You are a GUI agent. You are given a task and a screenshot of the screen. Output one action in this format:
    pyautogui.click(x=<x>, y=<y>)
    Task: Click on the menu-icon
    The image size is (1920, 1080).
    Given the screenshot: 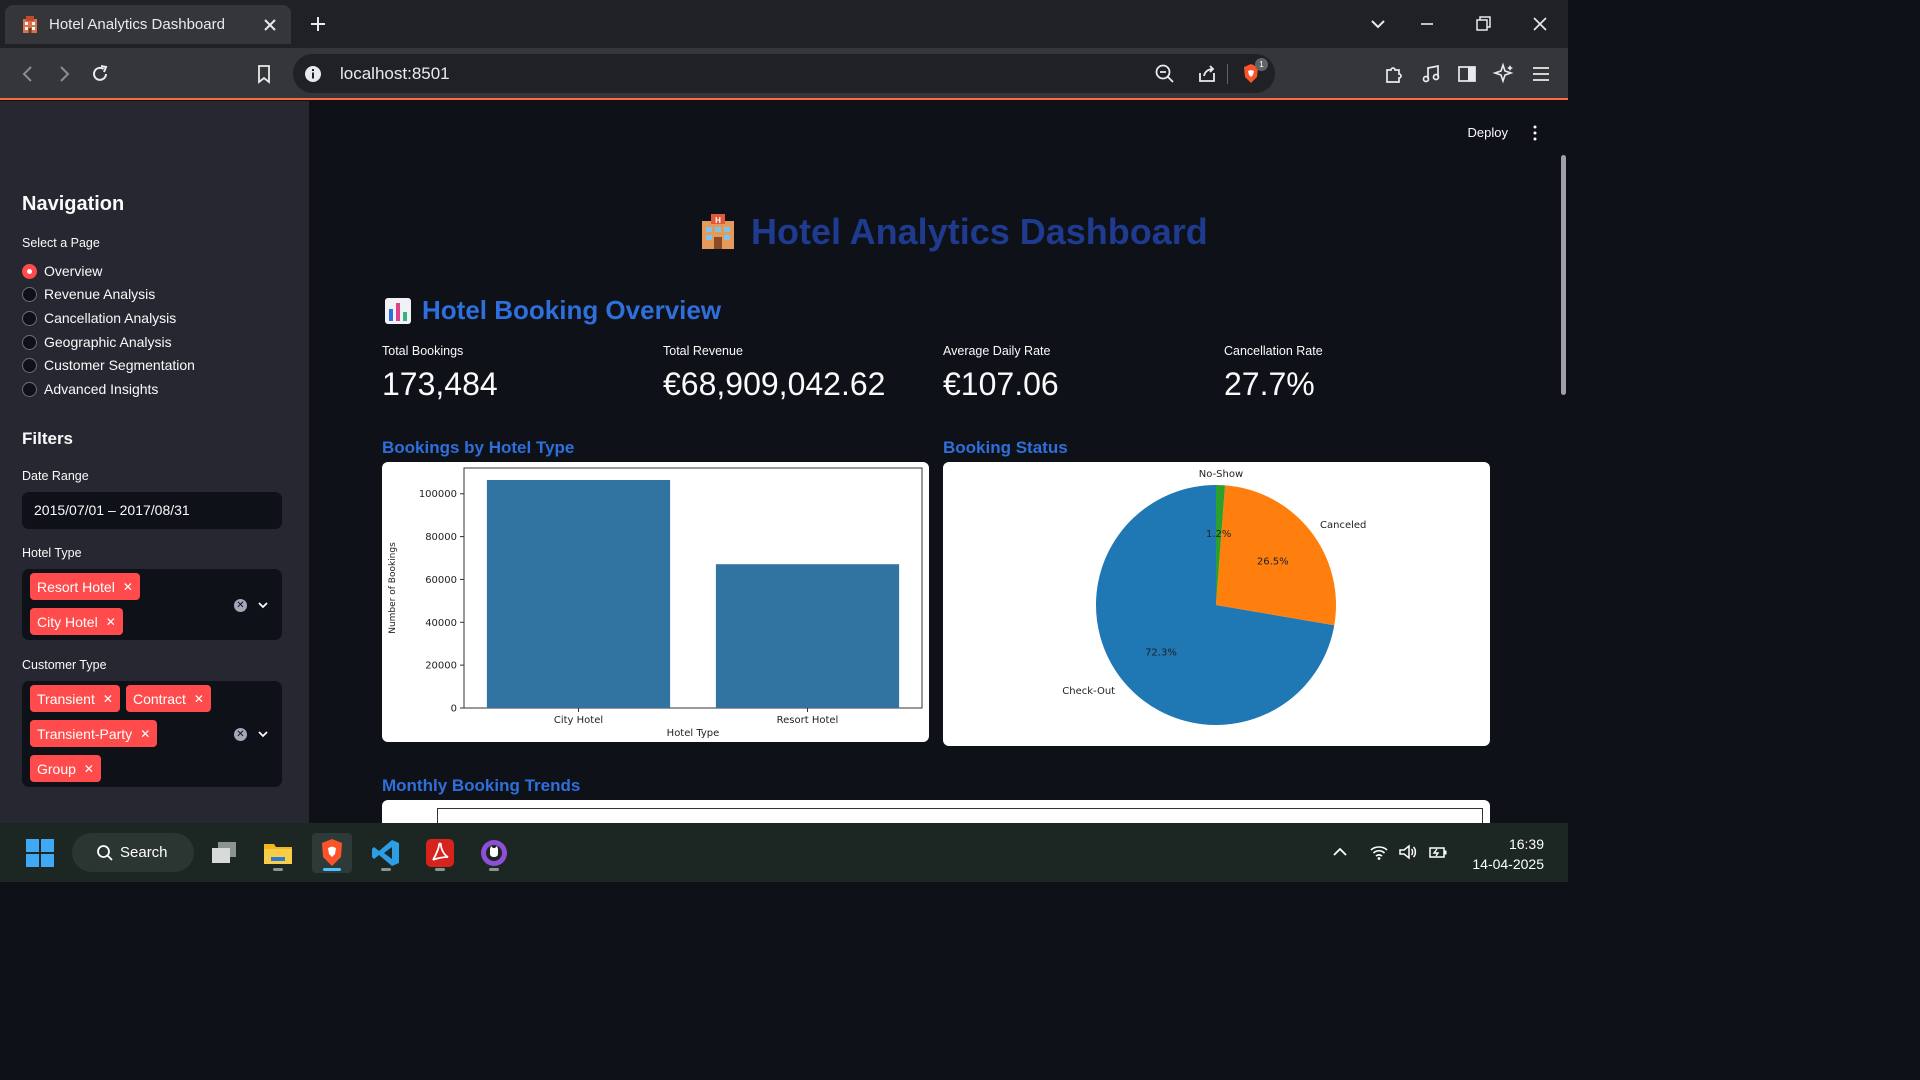 What is the action you would take?
    pyautogui.click(x=1541, y=74)
    